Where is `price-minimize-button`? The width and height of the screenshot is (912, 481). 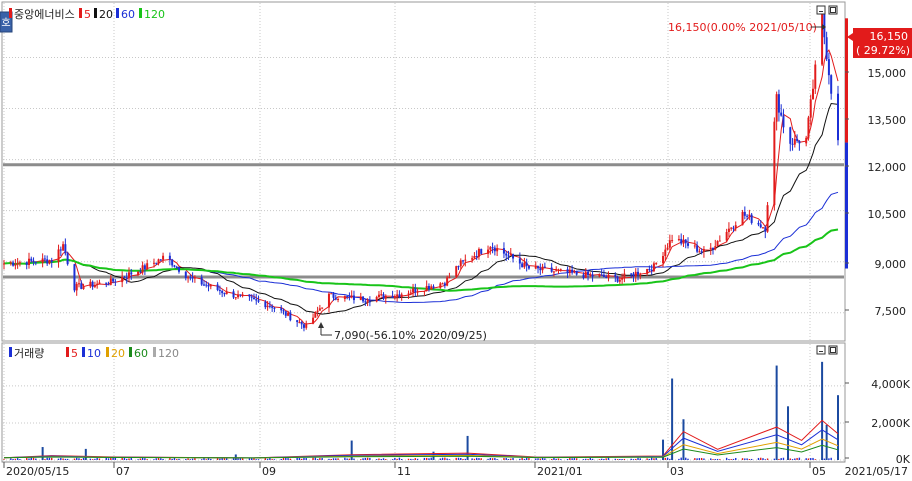
price-minimize-button is located at coordinates (821, 10).